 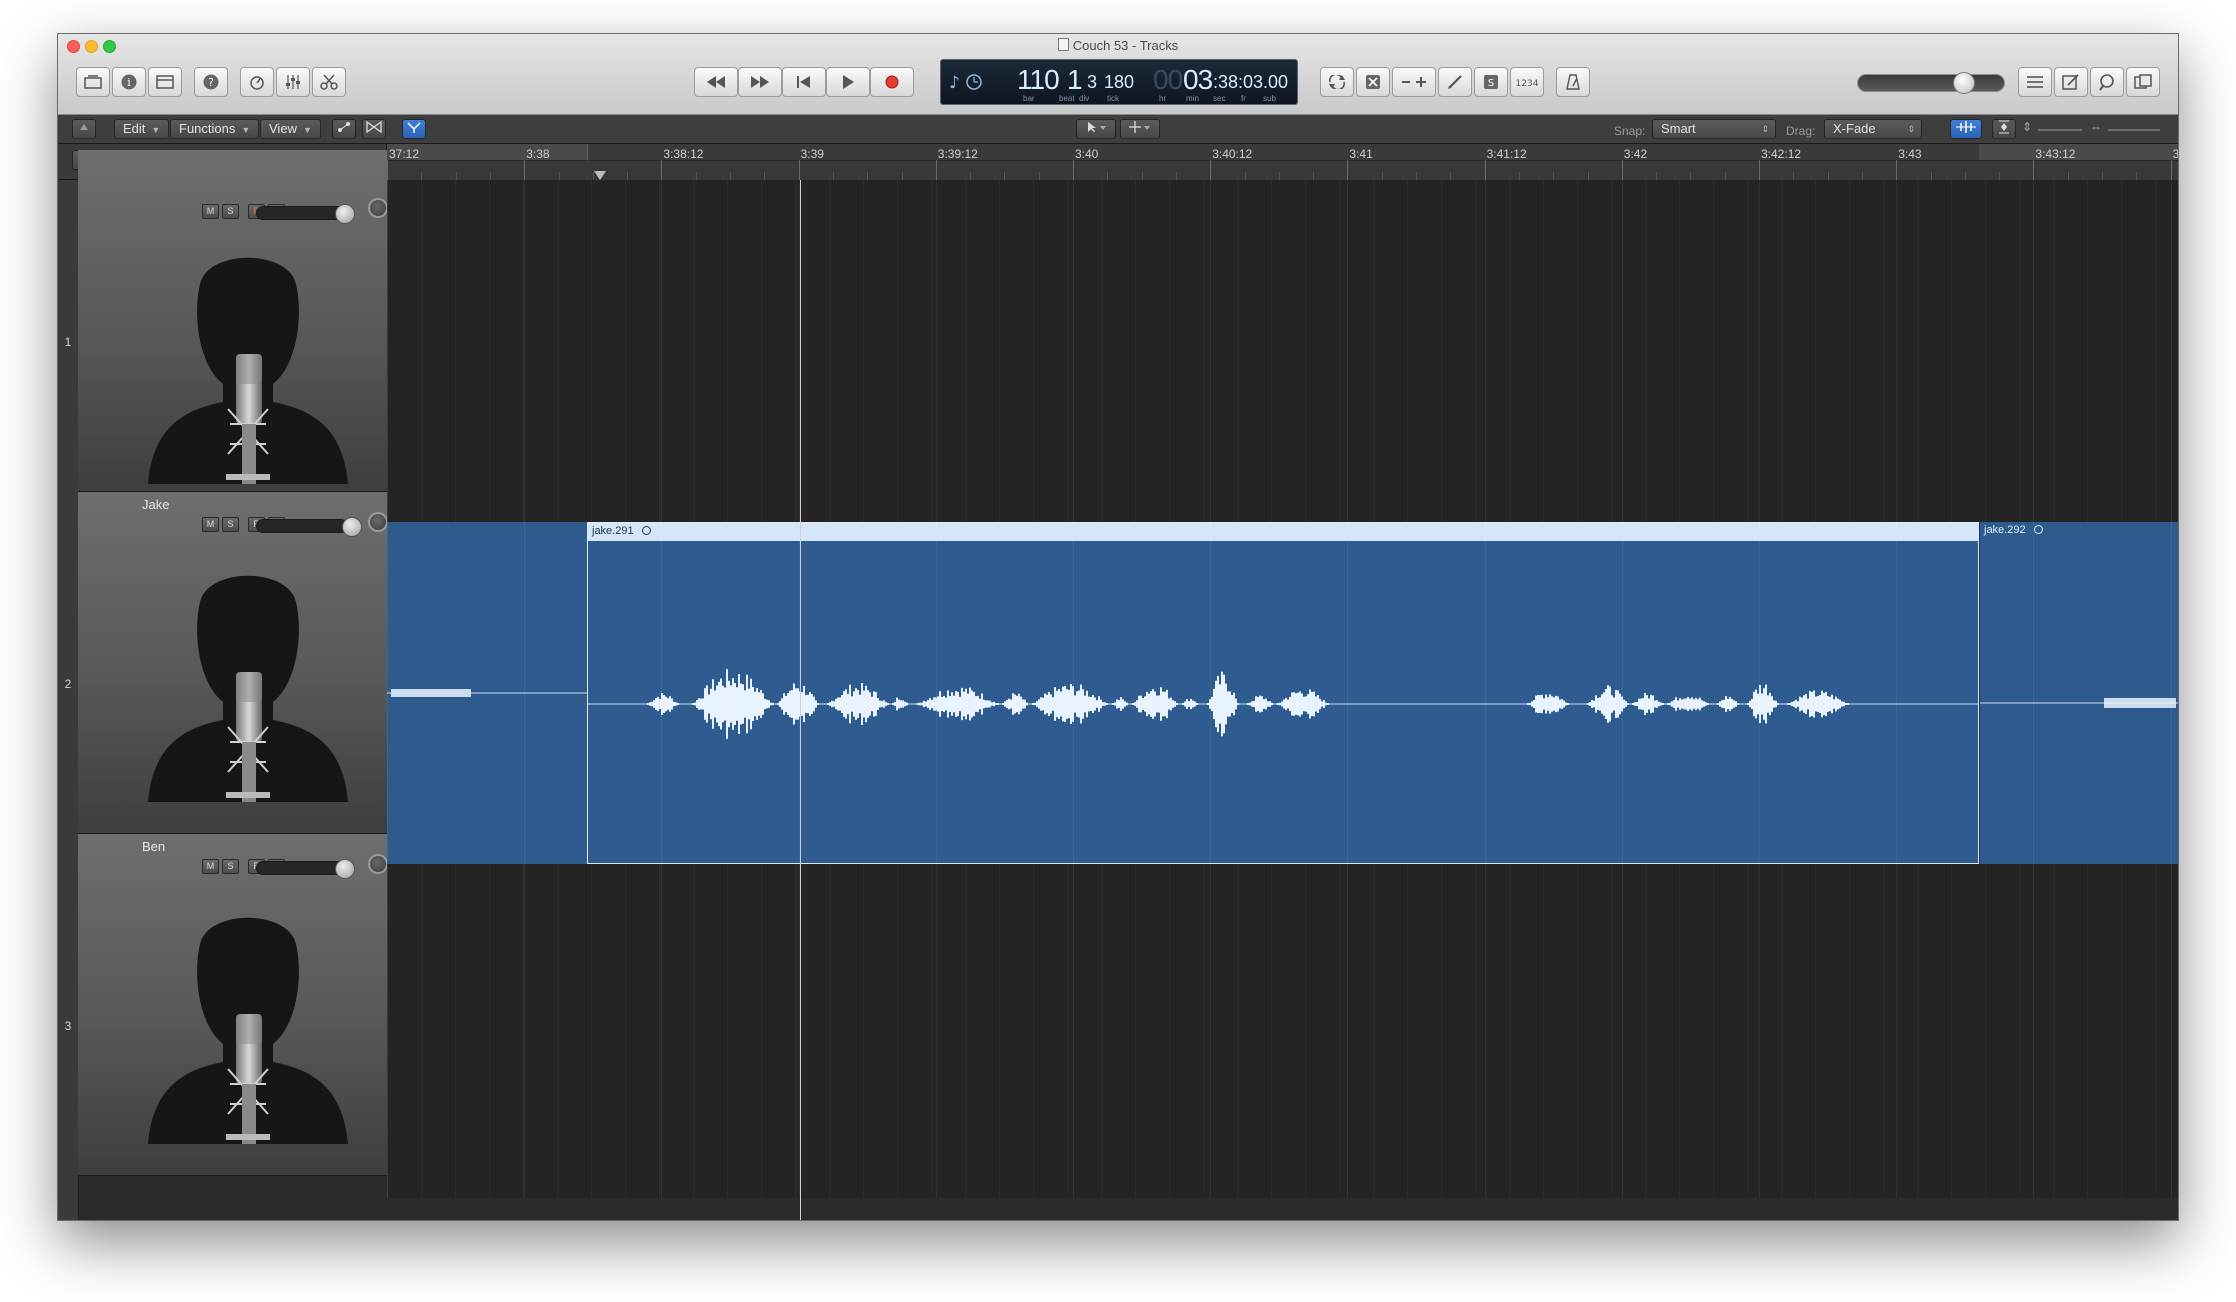 I want to click on lcd-div: 3, so click(x=1092, y=82).